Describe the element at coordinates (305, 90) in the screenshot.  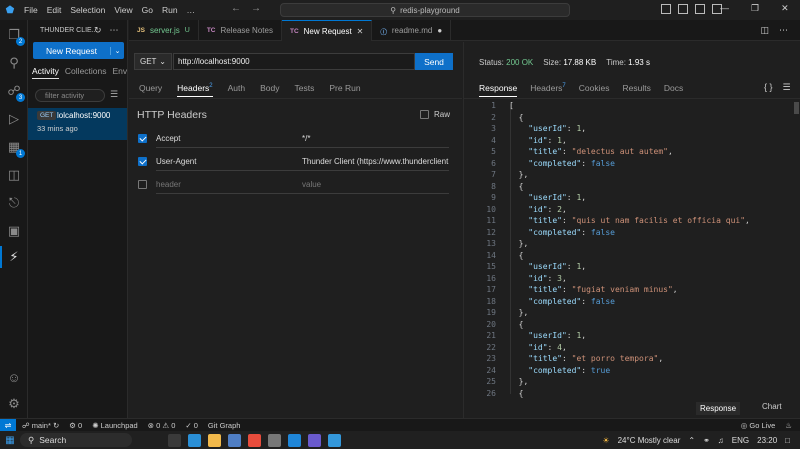
I see `tab-tests: Tests` at that location.